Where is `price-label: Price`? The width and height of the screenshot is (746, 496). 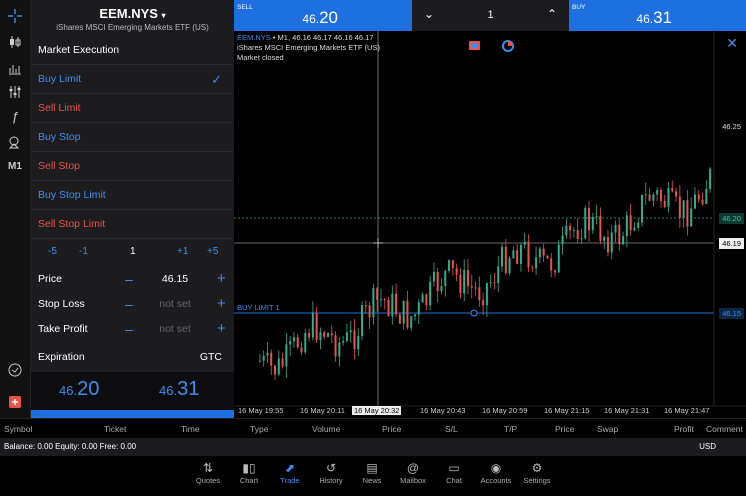 price-label: Price is located at coordinates (50, 279).